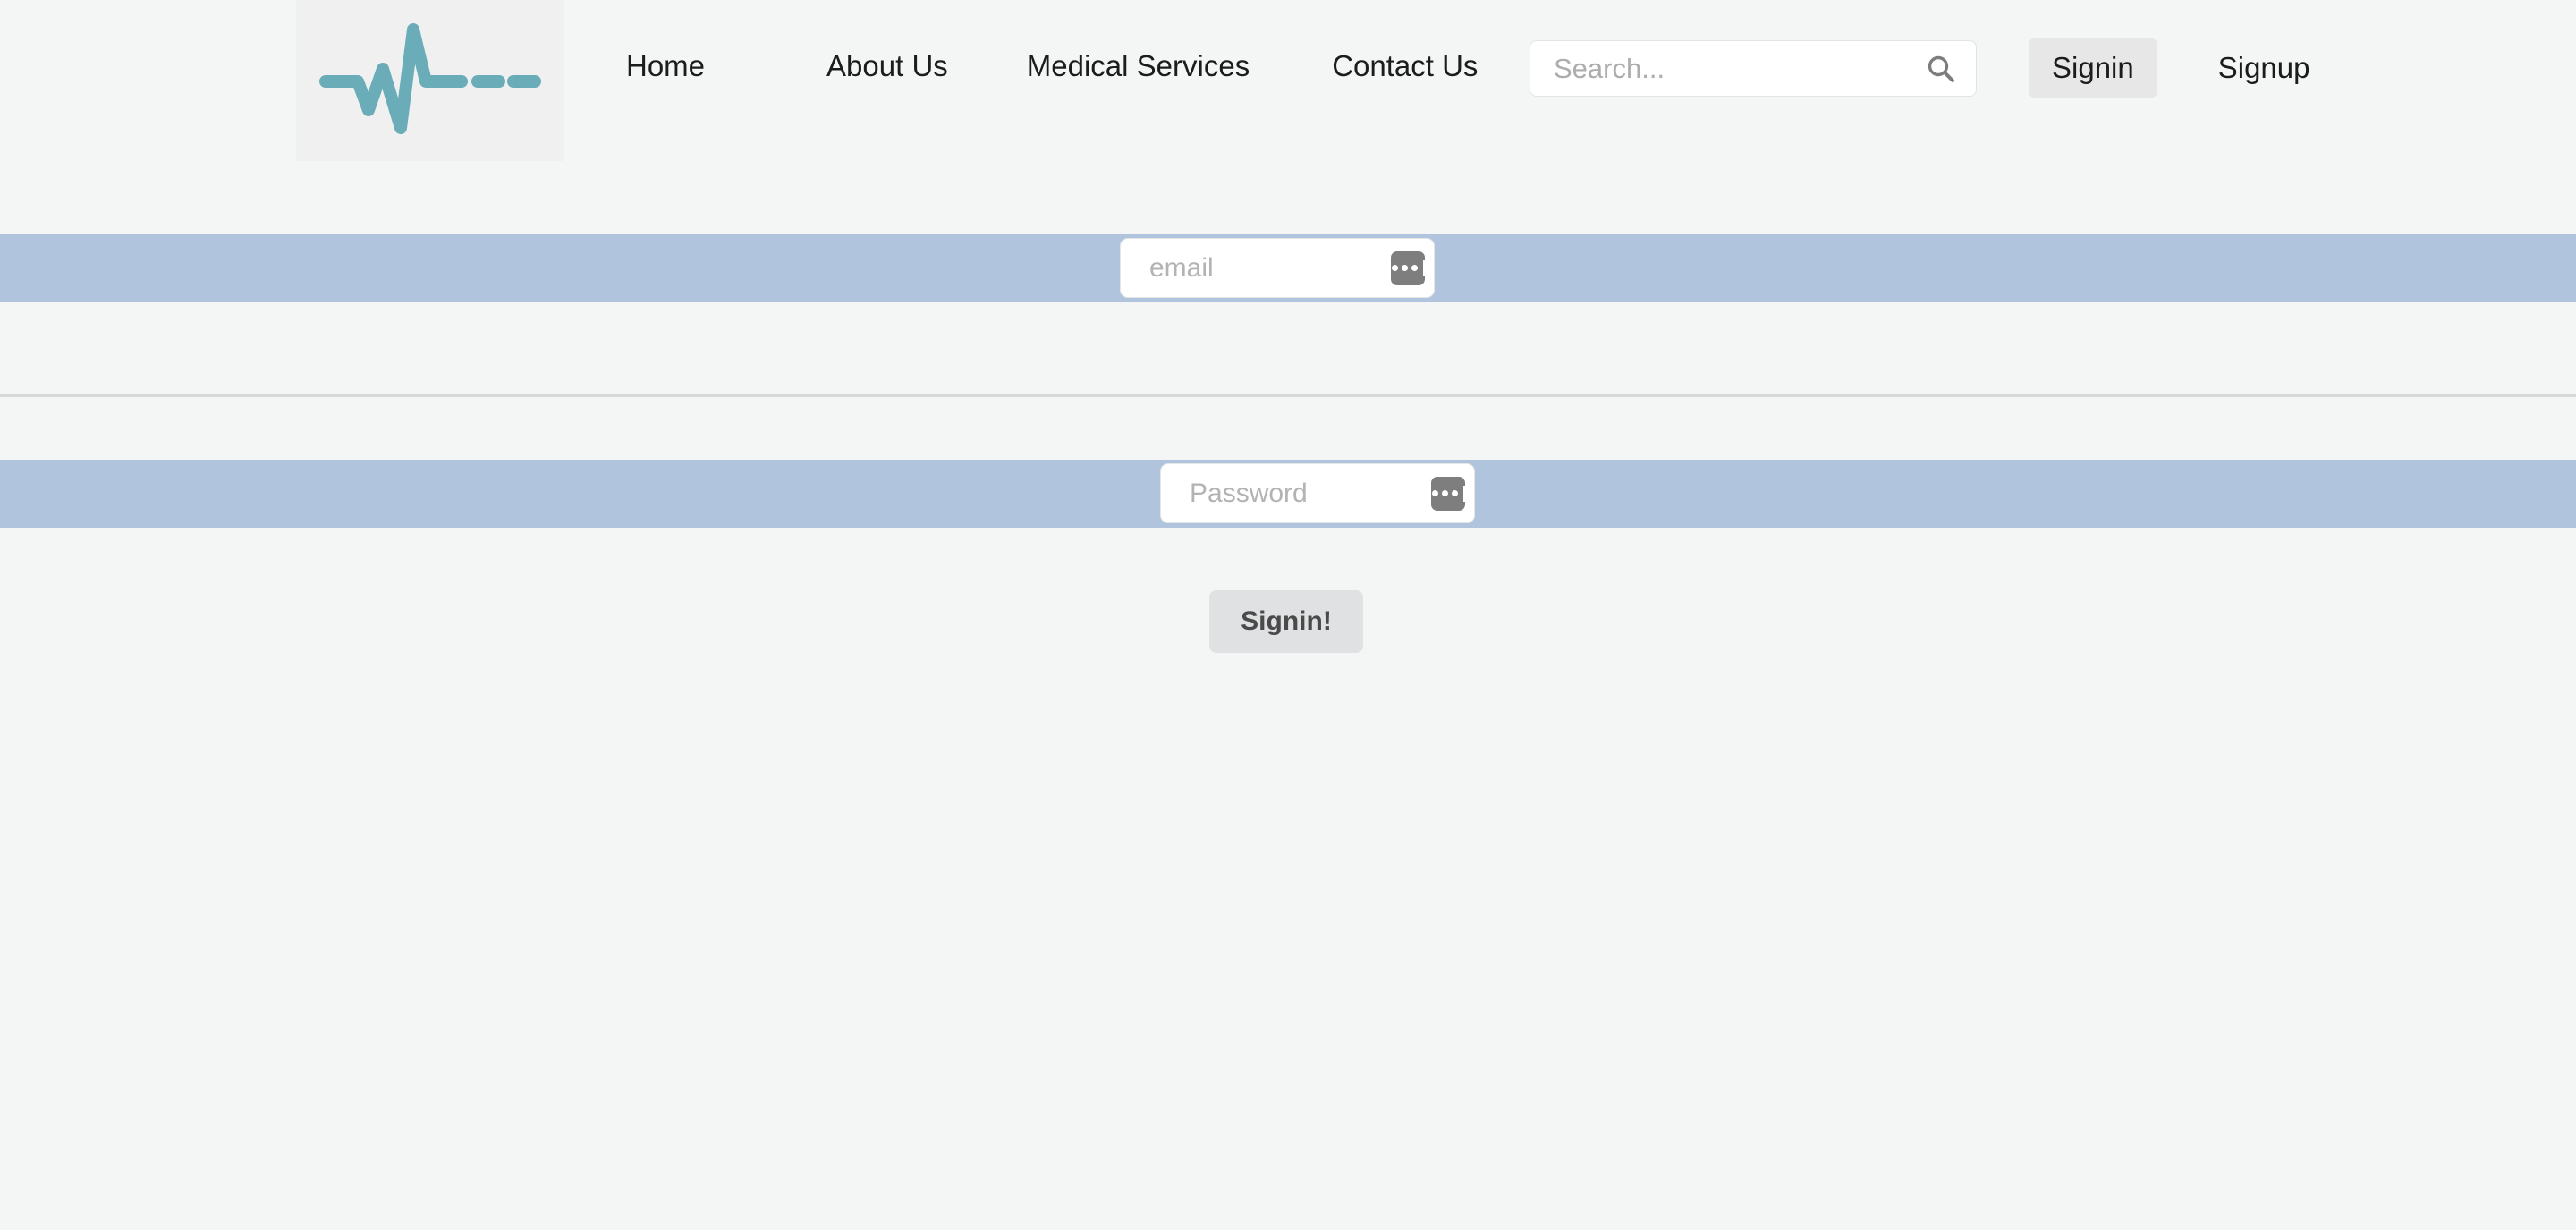  I want to click on password-field-wrapper, so click(1317, 493).